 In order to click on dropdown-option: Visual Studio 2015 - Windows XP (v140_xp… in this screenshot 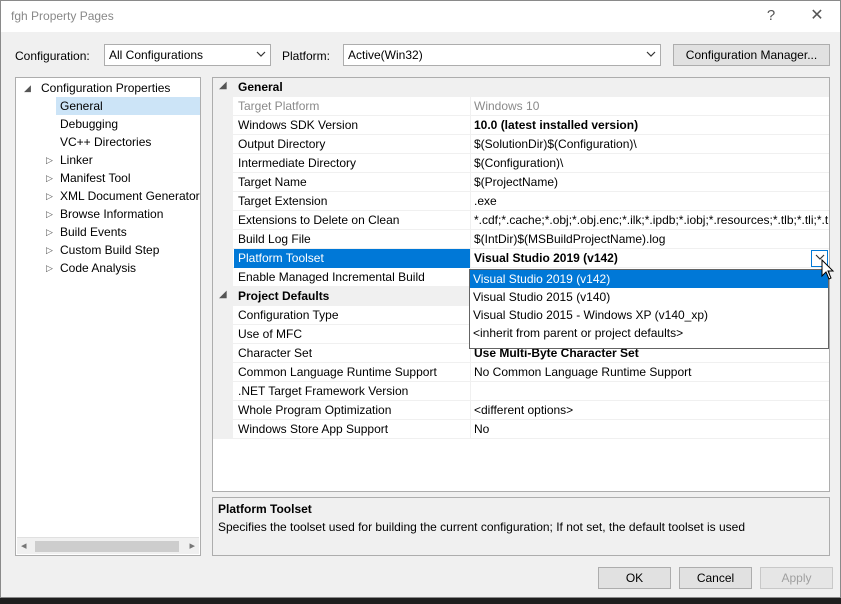, I will do `click(649, 315)`.